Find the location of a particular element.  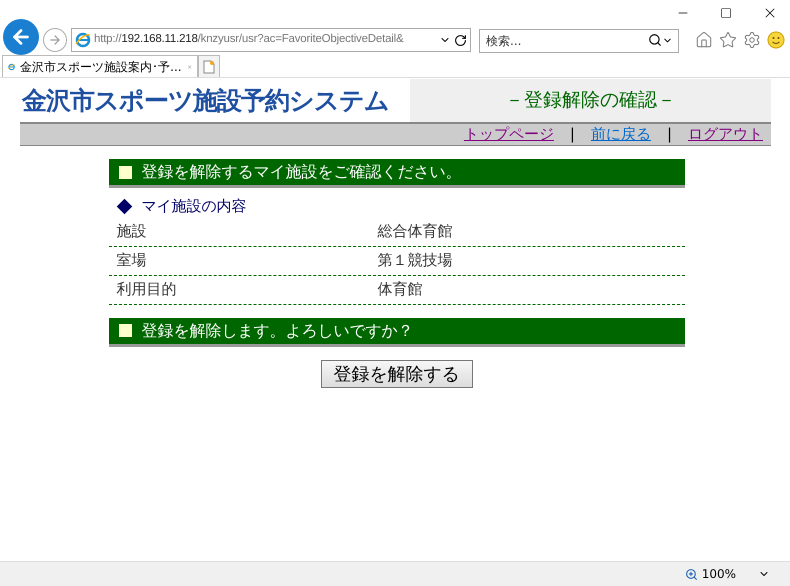

subheading: マイ施設の内容 is located at coordinates (194, 206).